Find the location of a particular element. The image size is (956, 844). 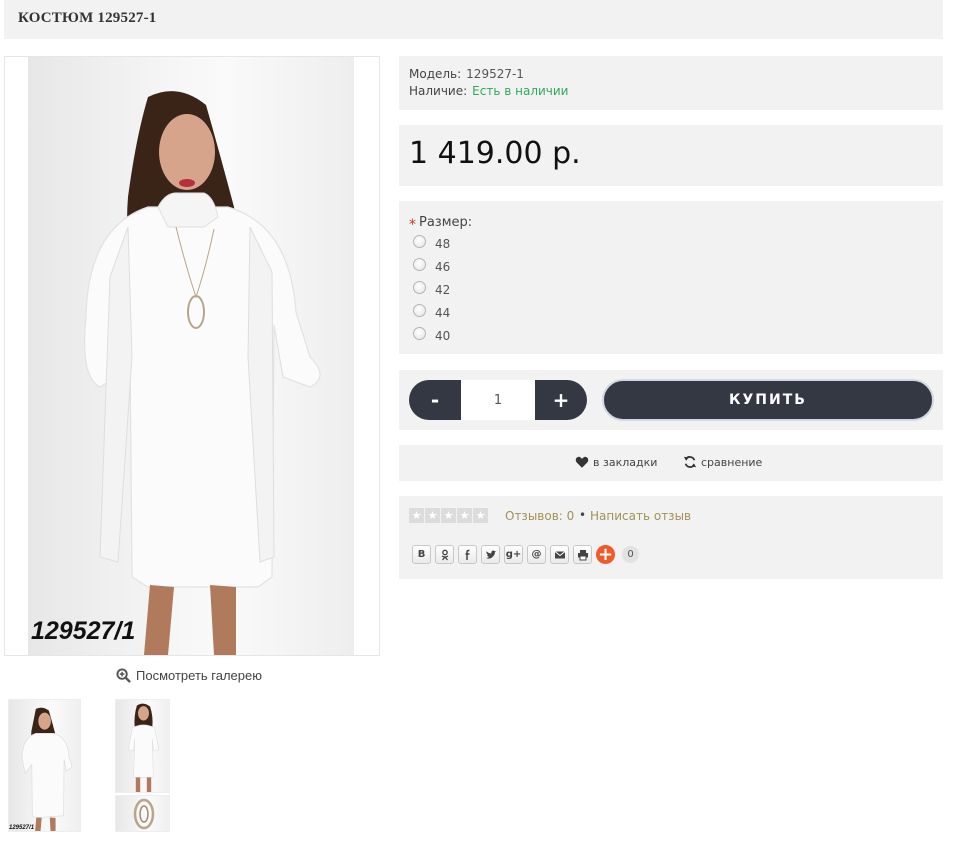

thumbnail-1: 129527/1 is located at coordinates (44, 765).